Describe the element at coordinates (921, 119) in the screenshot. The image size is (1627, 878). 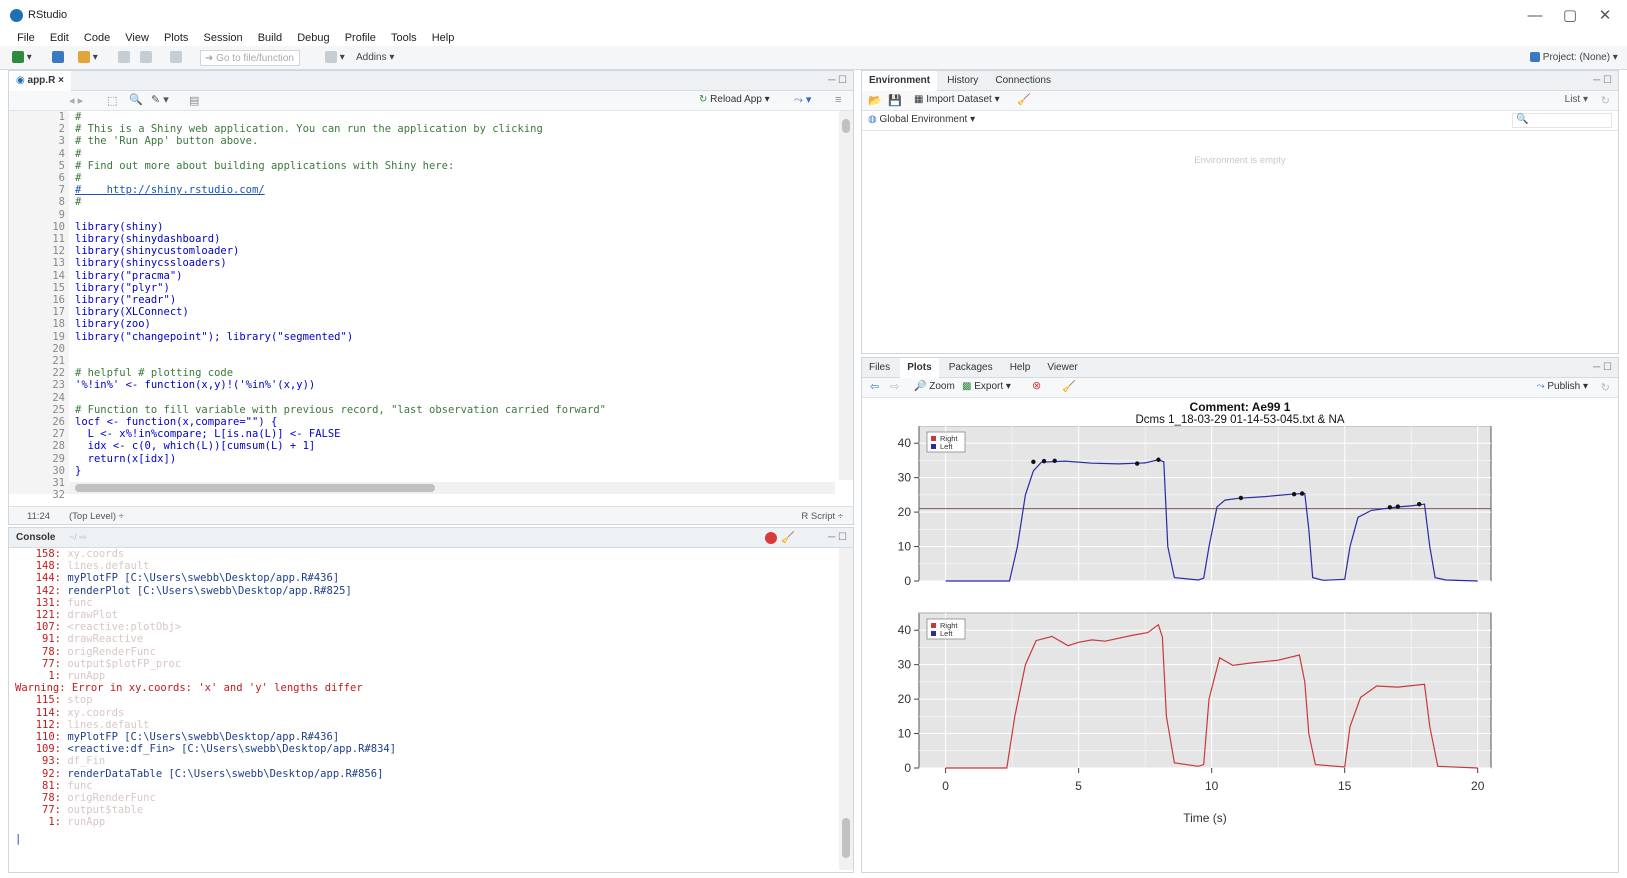
I see `global-environment-selector: ◍ Global Environment ▾` at that location.